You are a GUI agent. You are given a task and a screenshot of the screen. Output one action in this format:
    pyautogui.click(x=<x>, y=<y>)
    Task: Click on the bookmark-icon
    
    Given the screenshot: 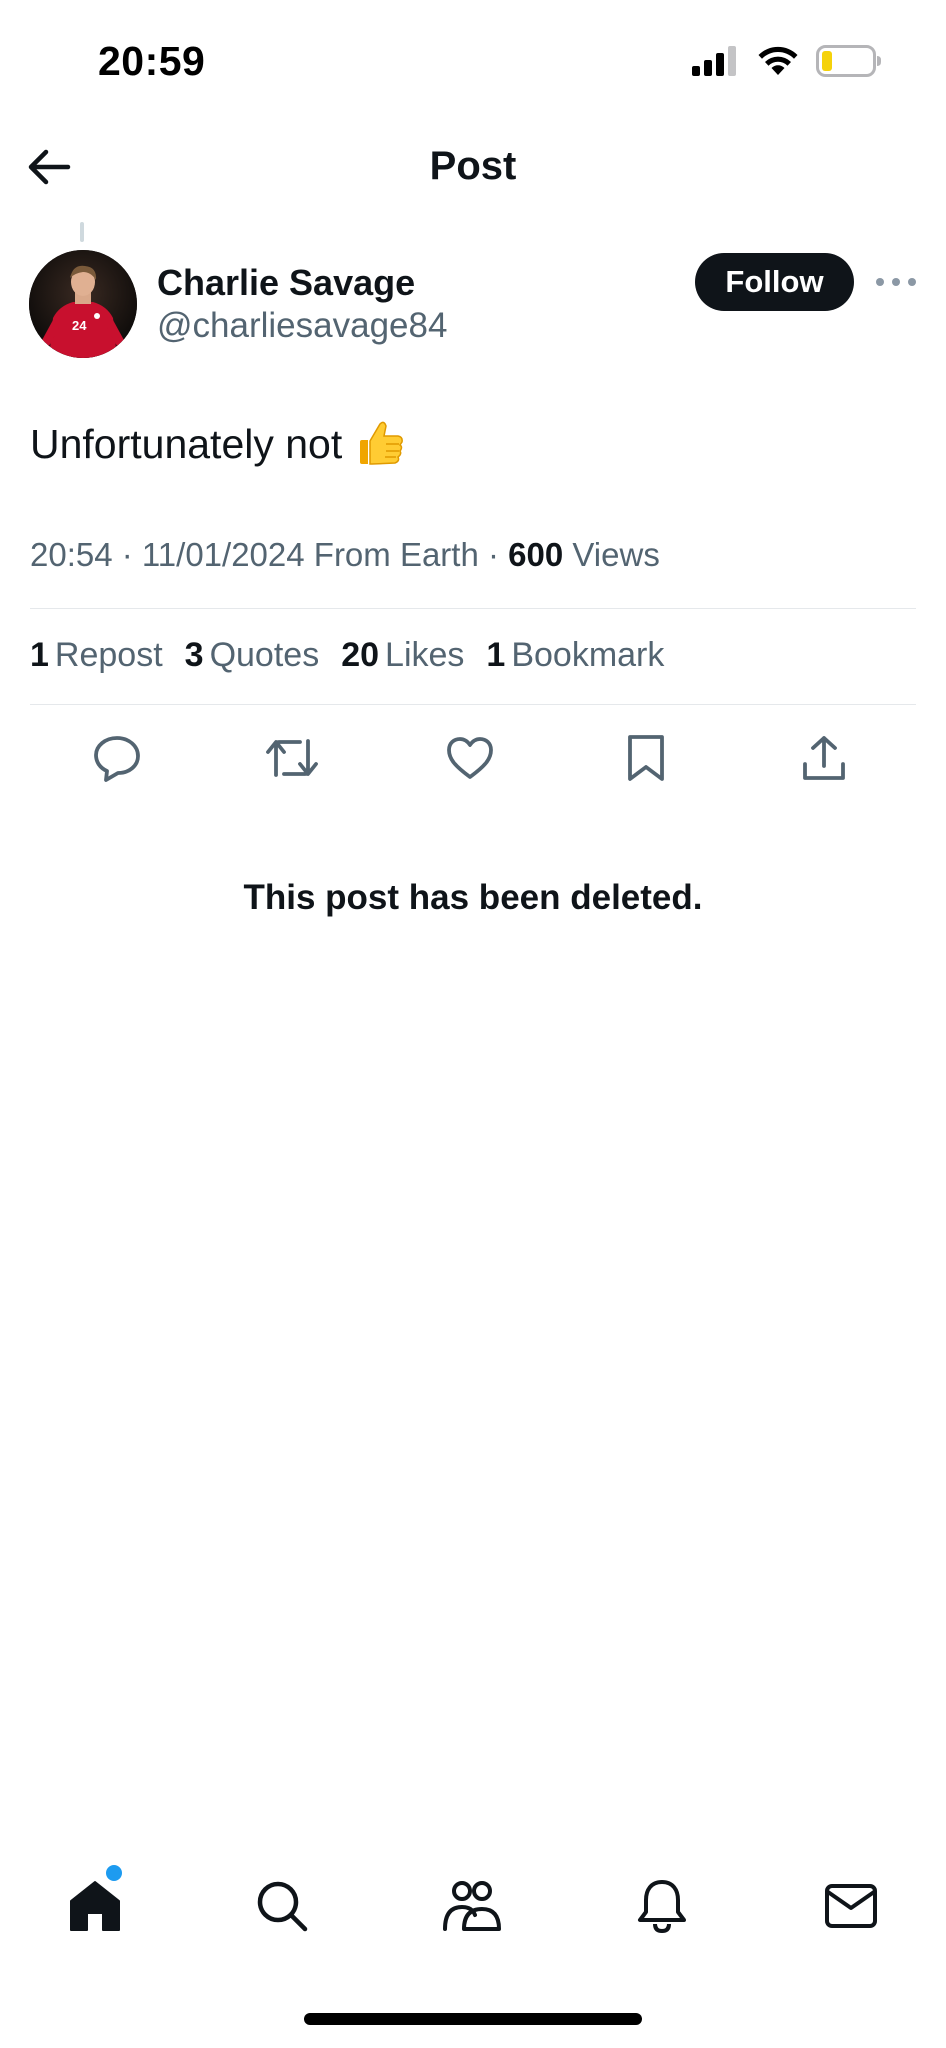 What is the action you would take?
    pyautogui.click(x=646, y=758)
    